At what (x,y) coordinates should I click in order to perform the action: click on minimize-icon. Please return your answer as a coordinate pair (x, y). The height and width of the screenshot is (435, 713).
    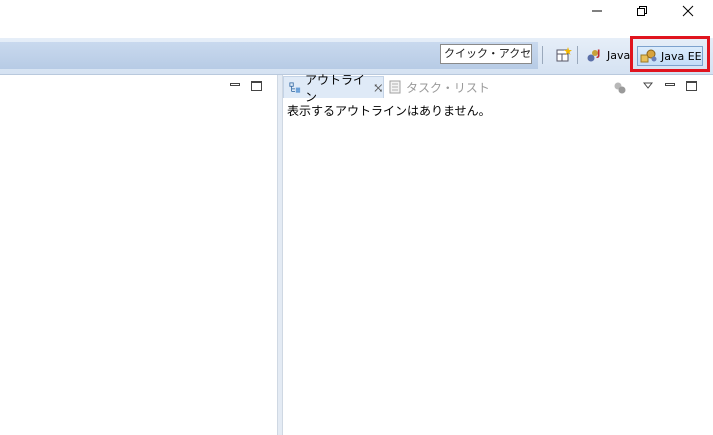
    Looking at the image, I should click on (597, 11).